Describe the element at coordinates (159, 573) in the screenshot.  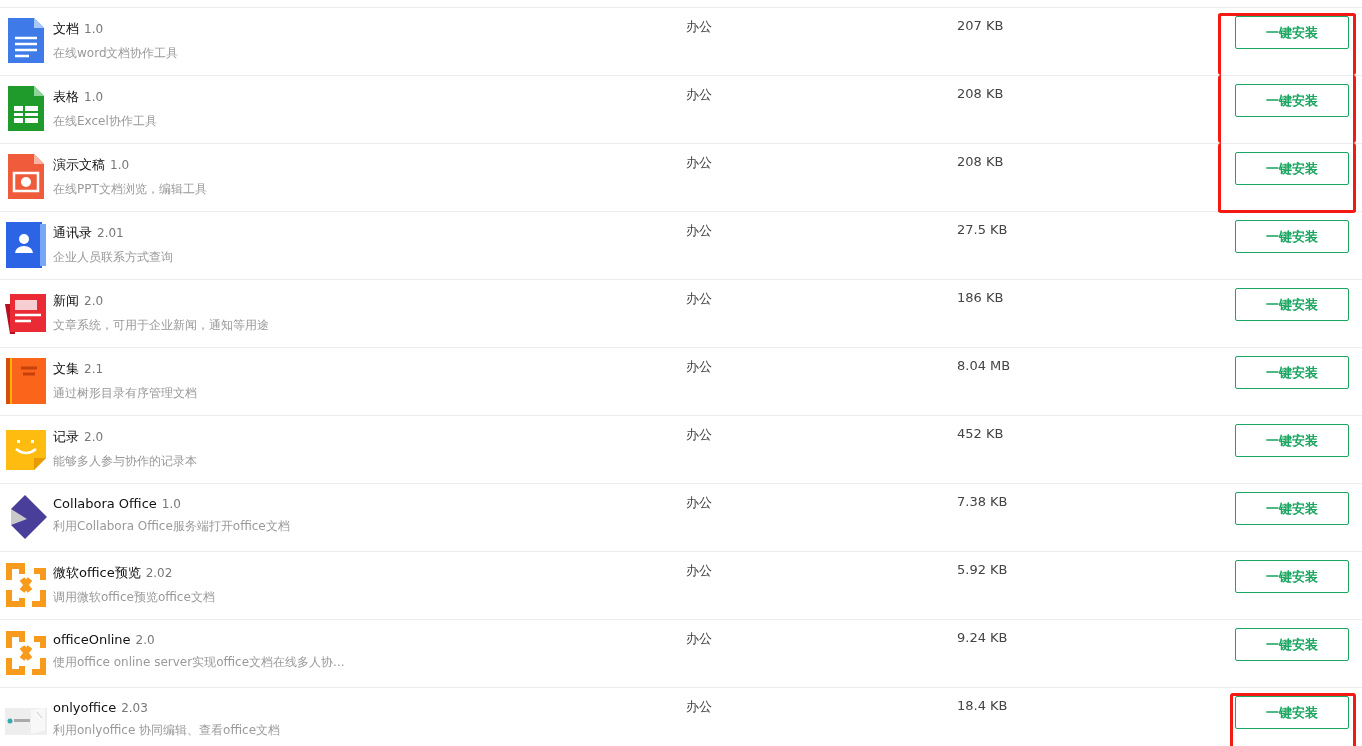
I see `app-version: 2.02` at that location.